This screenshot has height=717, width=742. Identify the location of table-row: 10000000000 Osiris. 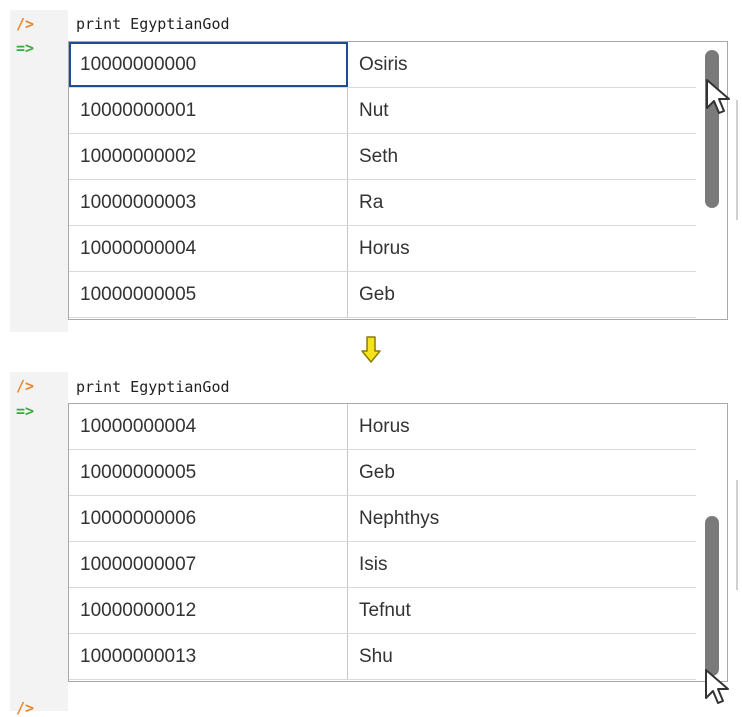
(382, 65).